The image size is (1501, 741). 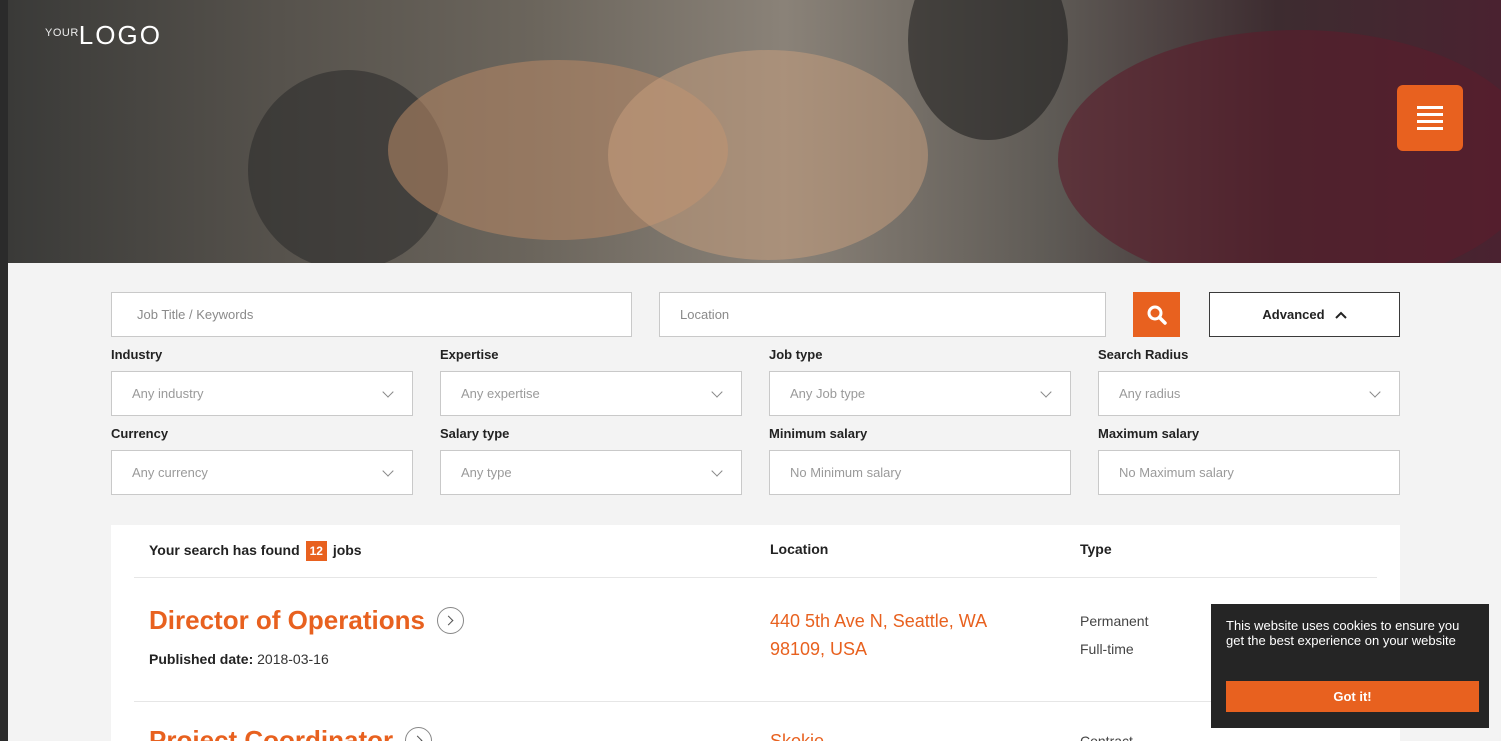 What do you see at coordinates (900, 734) in the screenshot?
I see `job-location-link: Skokie` at bounding box center [900, 734].